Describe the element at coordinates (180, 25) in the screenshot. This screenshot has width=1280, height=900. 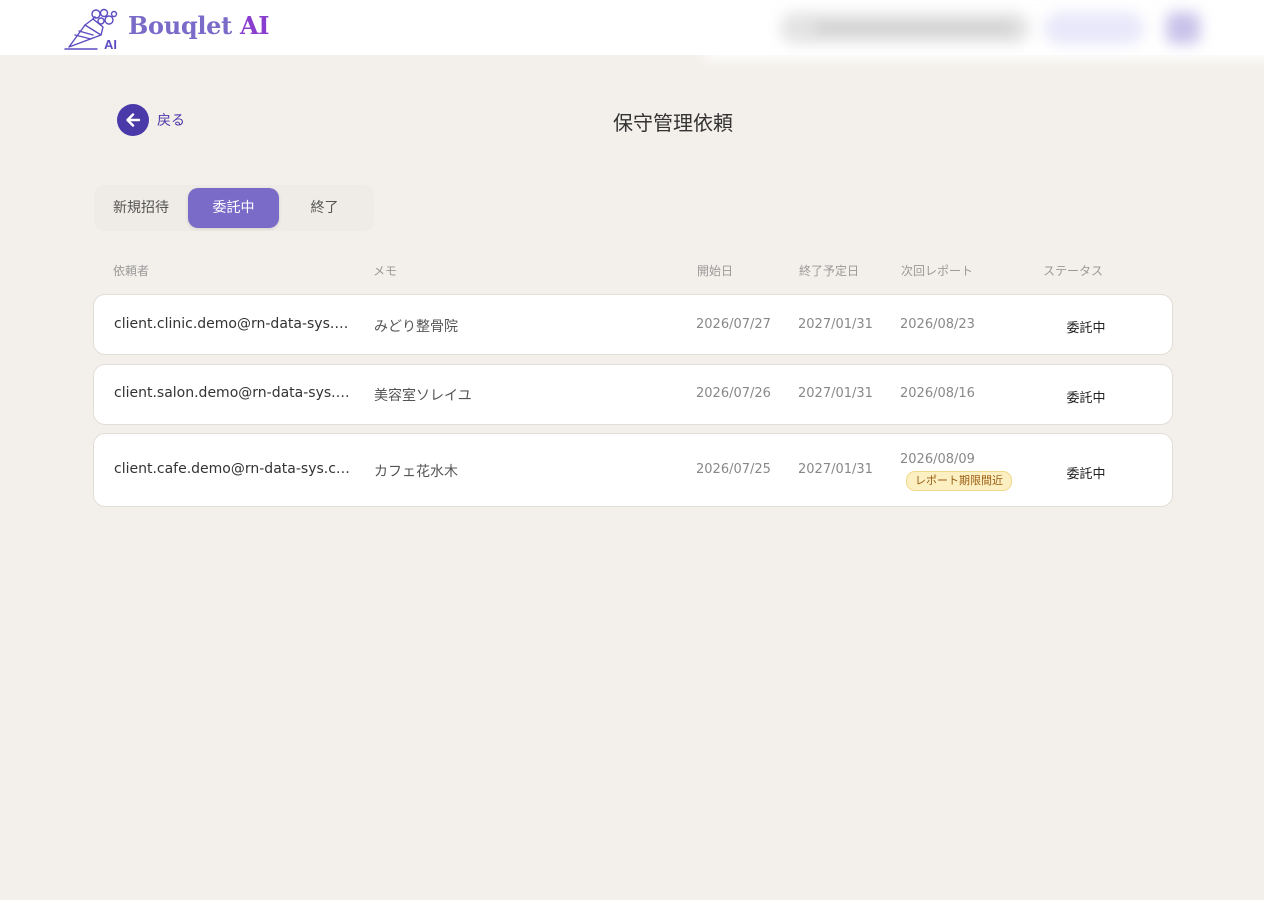
I see `brand-main-text: Bouqlet` at that location.